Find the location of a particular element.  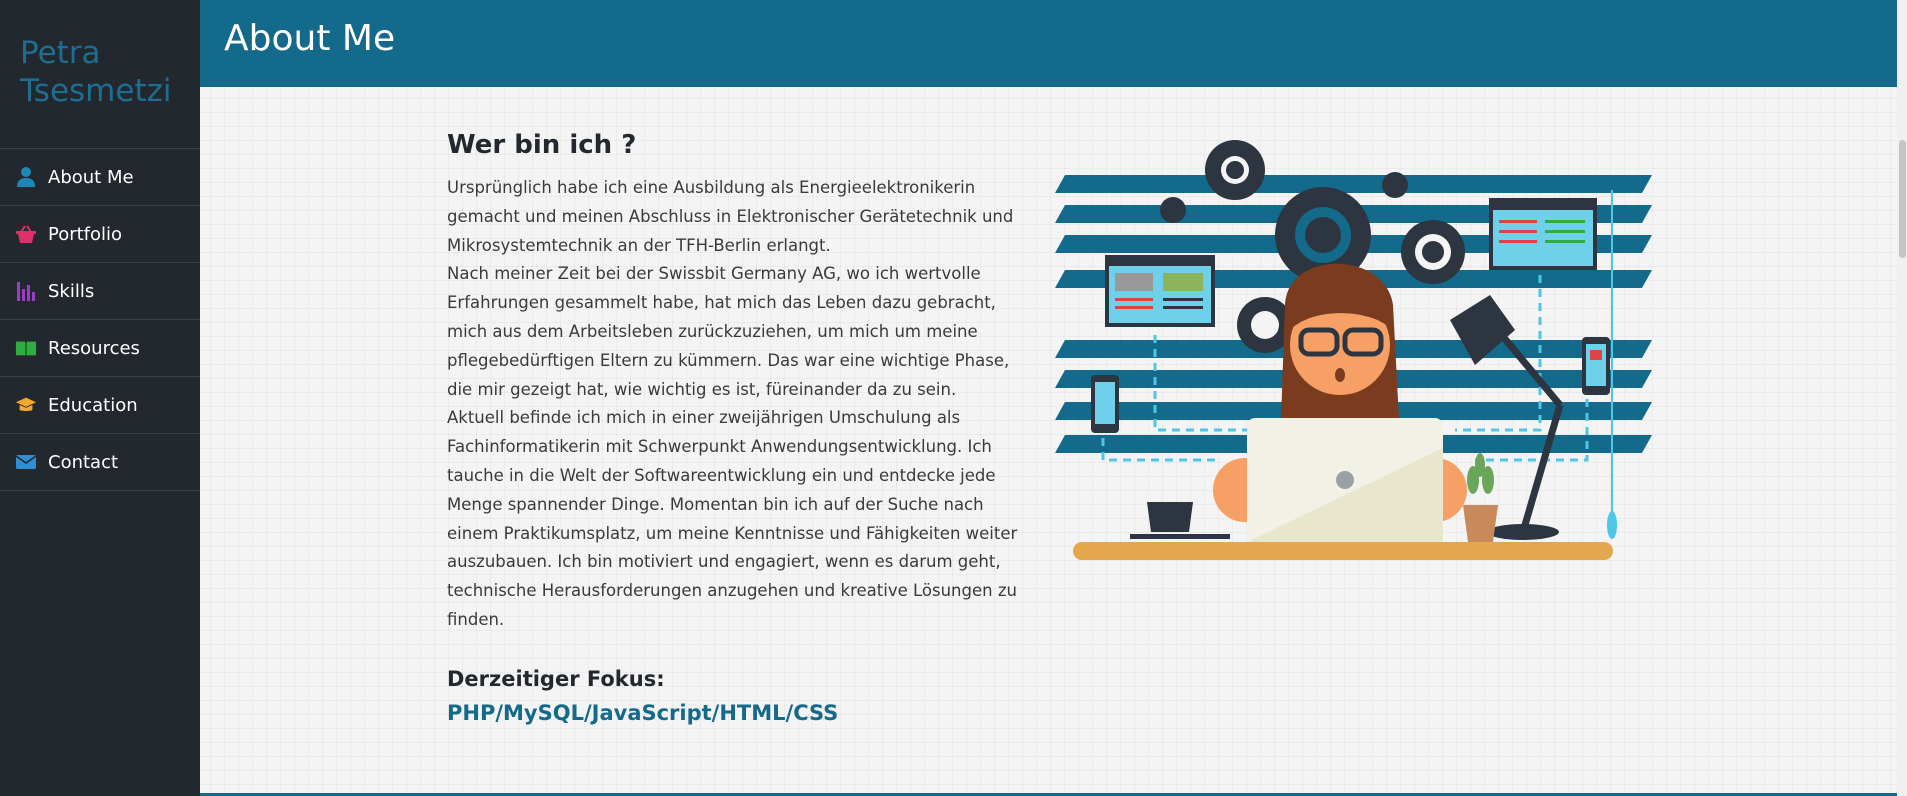

sidebar-item-about-me: About Me is located at coordinates (100, 177).